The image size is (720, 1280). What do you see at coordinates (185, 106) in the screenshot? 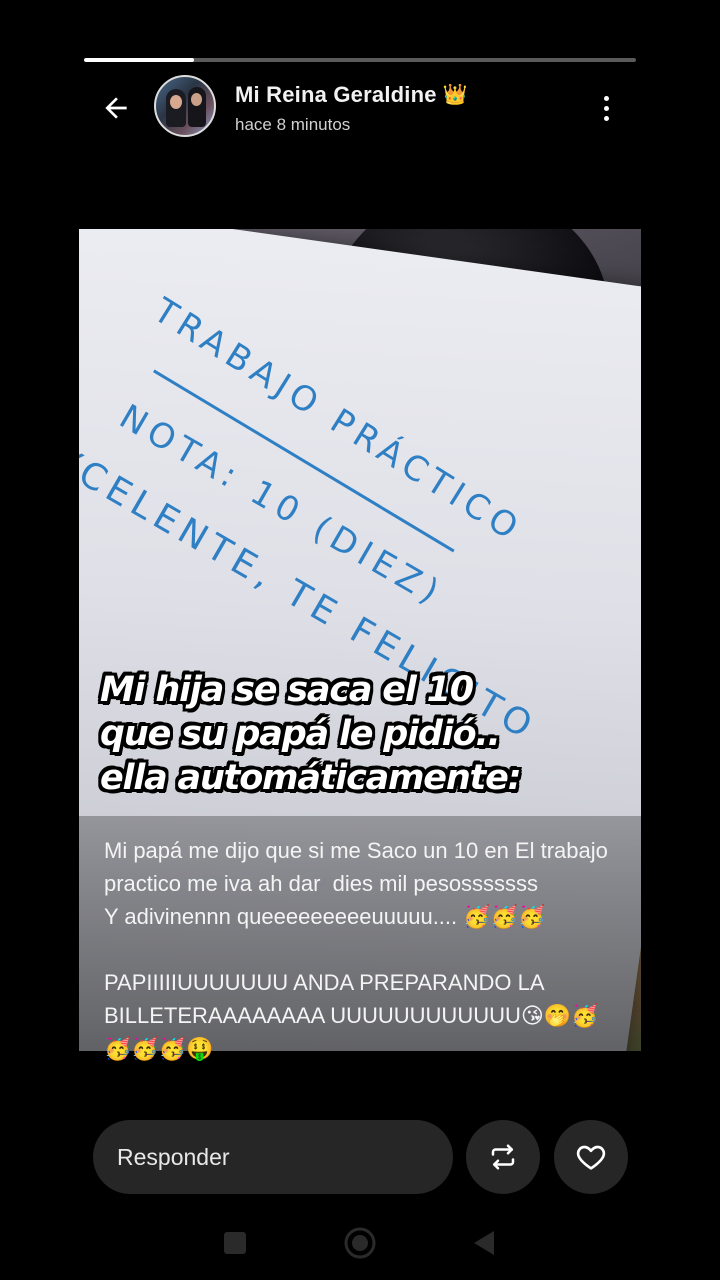
I see `avatar` at bounding box center [185, 106].